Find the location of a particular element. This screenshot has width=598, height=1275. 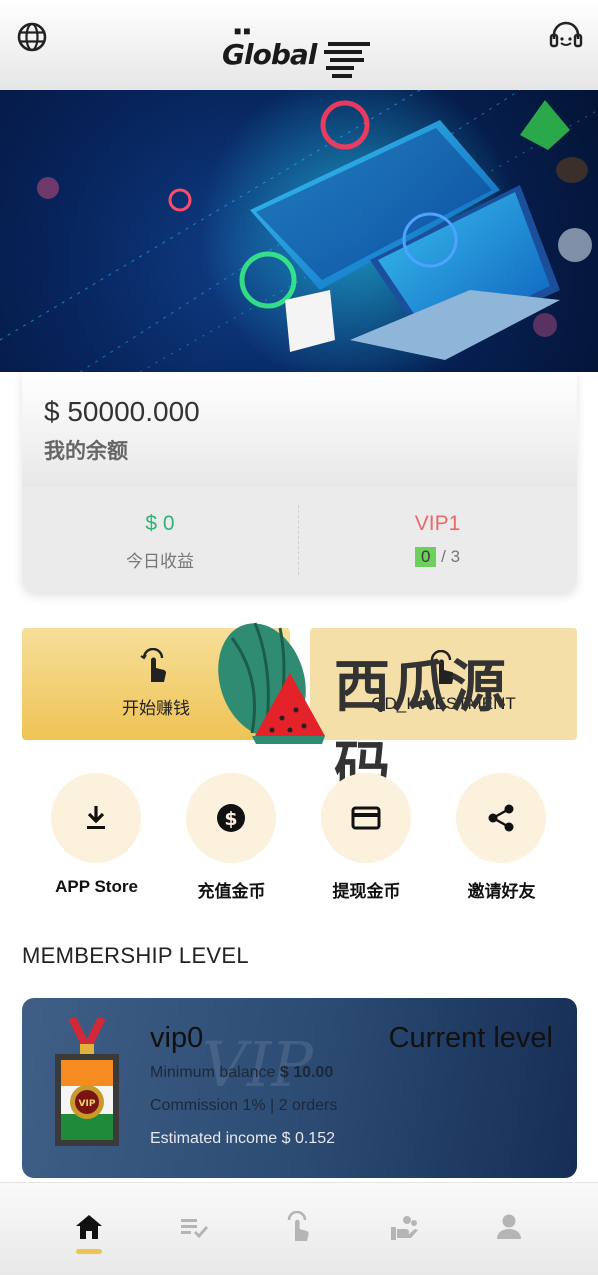

quick-link-recharge: $ 充值金币 is located at coordinates (231, 838).